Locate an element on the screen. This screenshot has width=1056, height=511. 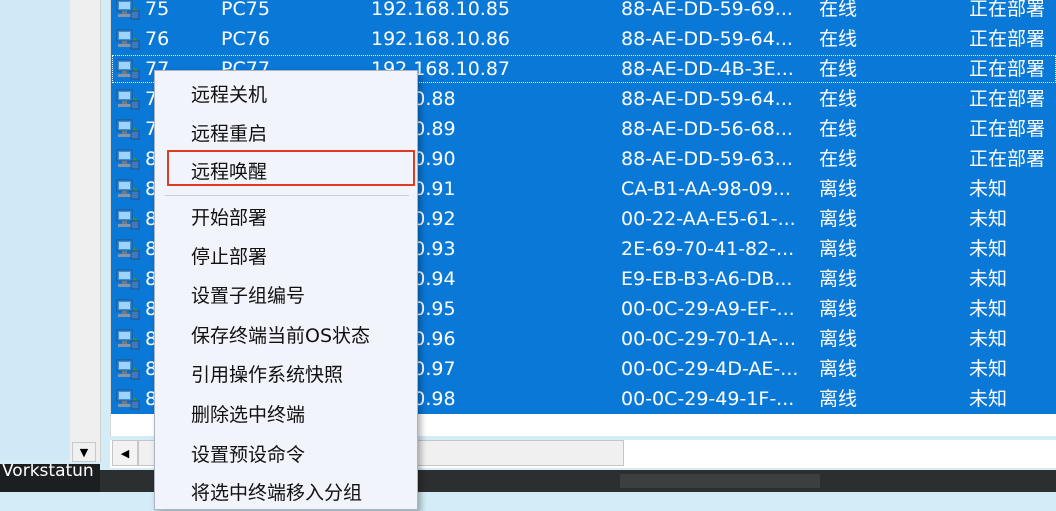
menu-item: 设置预设命令 is located at coordinates (286, 455).